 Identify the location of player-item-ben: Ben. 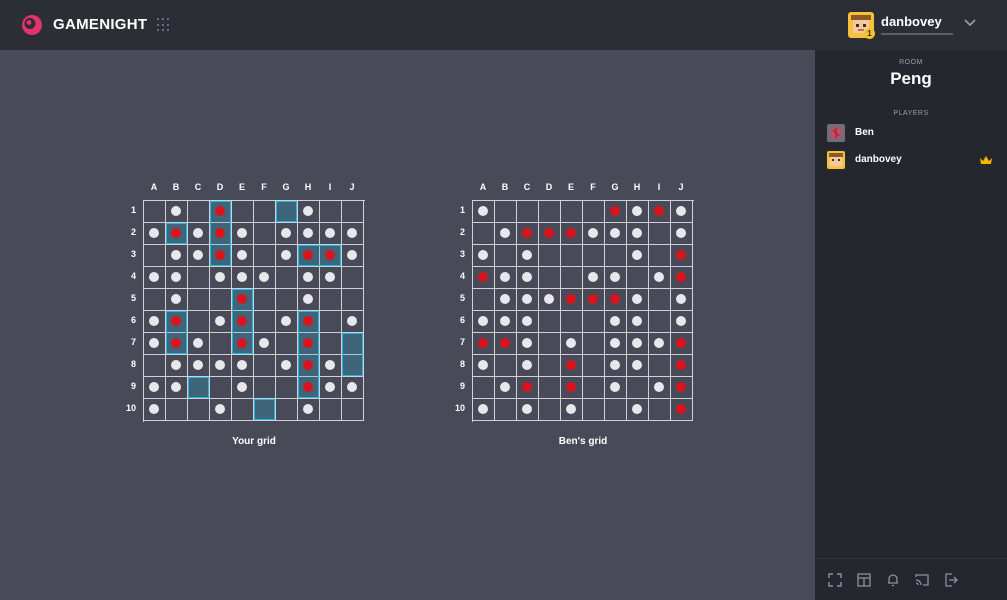
(912, 133).